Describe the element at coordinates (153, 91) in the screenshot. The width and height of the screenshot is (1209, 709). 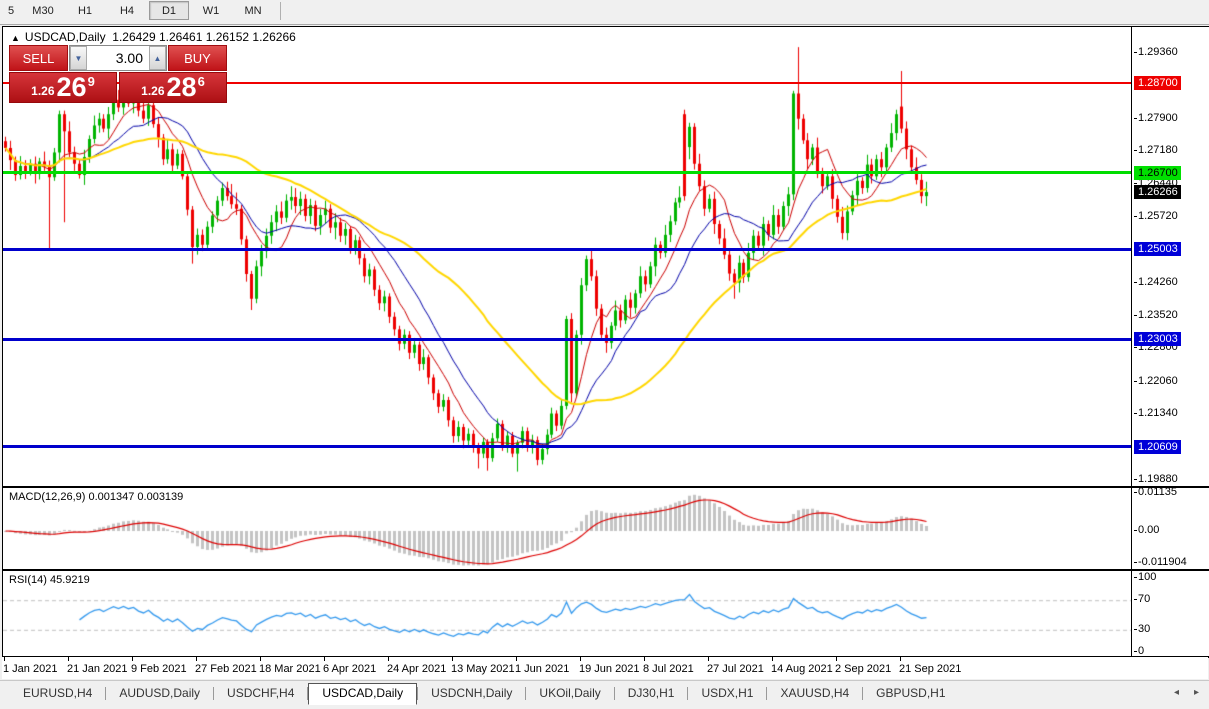
I see `buy-price-prefix: 1.26` at that location.